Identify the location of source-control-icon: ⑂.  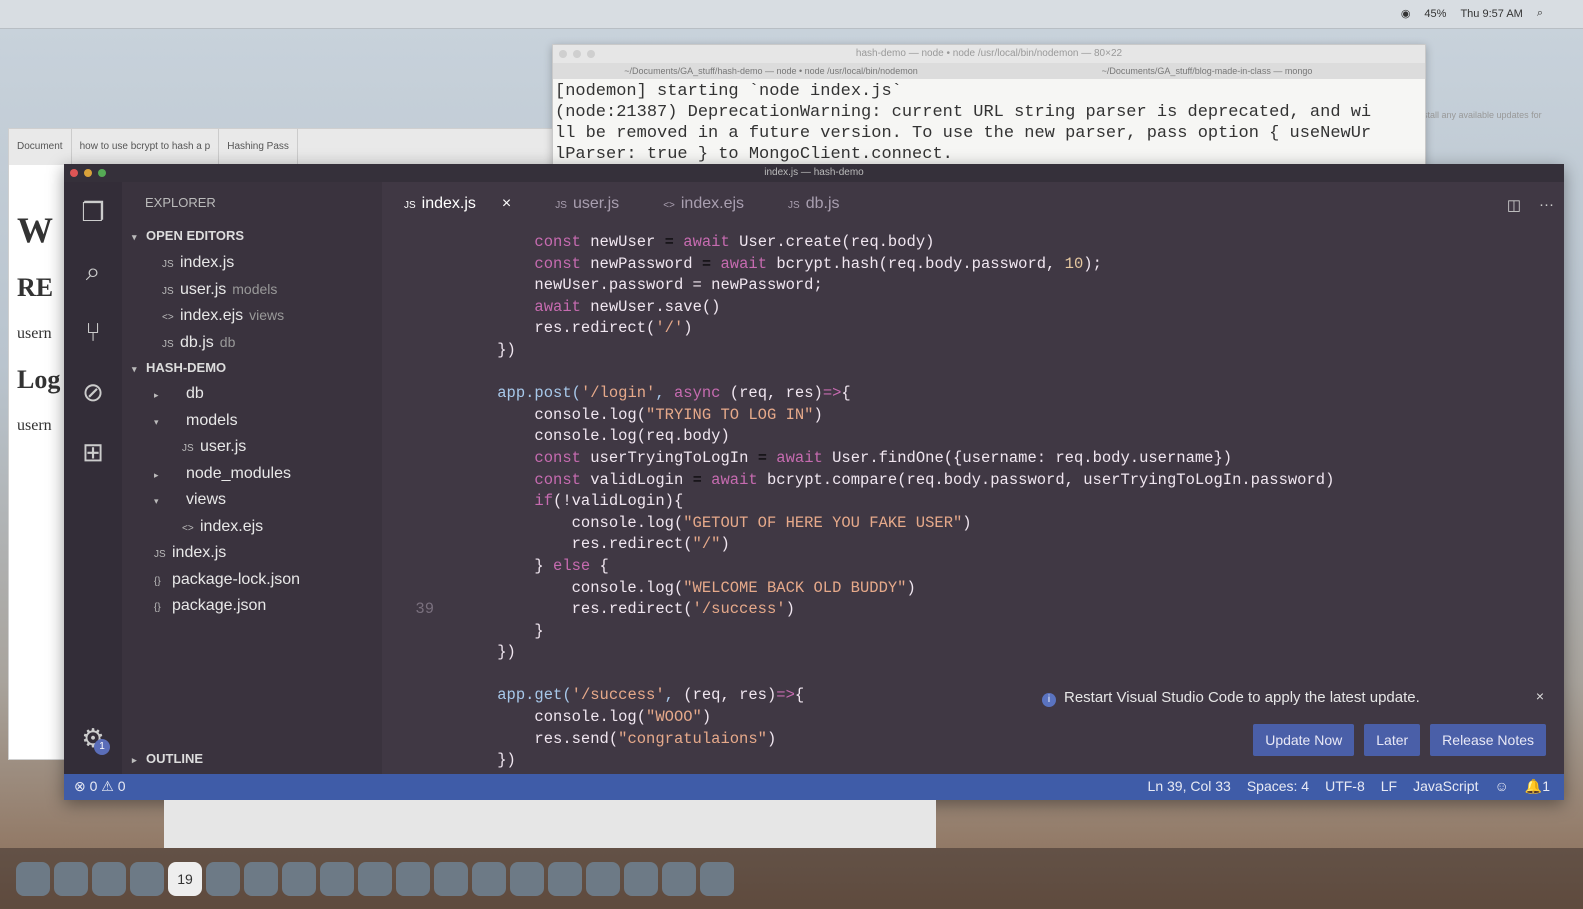
(93, 332).